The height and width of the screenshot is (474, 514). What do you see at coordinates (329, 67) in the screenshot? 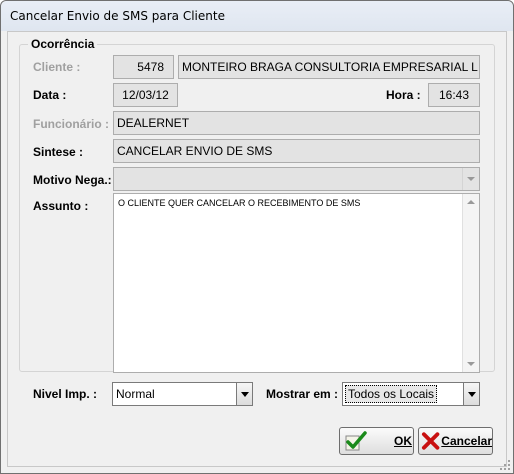
I see `cliente-name-field: MONTEIRO BRAGA CONSULTORIA EMPRESARIAL L` at bounding box center [329, 67].